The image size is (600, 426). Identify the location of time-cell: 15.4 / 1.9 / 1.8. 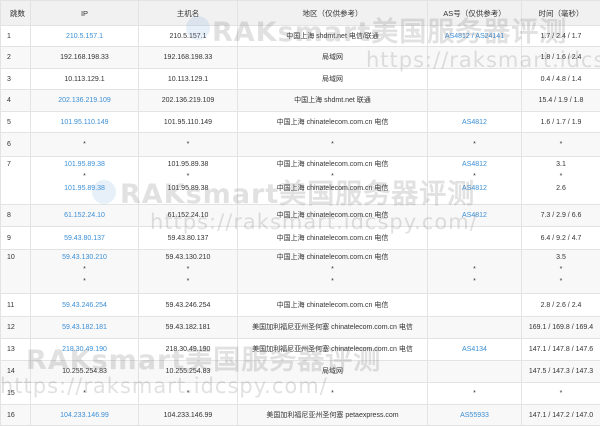
(561, 101).